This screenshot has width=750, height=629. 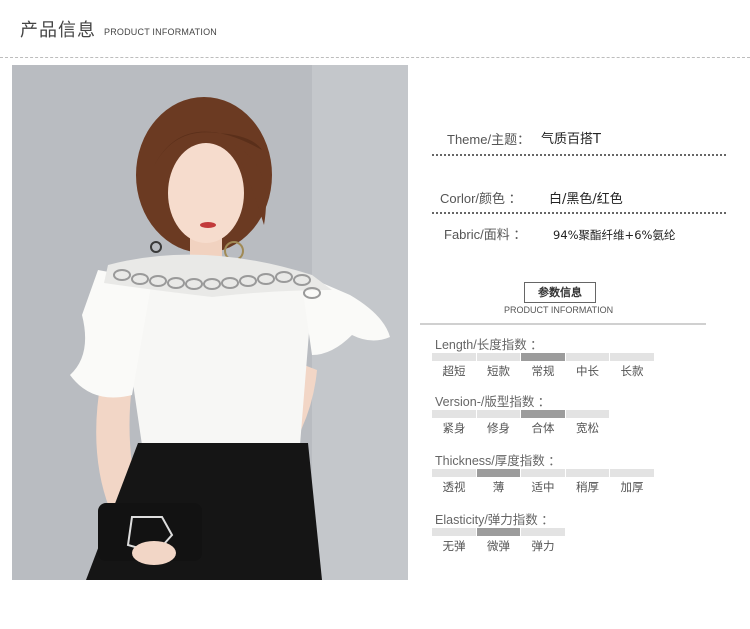 I want to click on color-divider, so click(x=579, y=213).